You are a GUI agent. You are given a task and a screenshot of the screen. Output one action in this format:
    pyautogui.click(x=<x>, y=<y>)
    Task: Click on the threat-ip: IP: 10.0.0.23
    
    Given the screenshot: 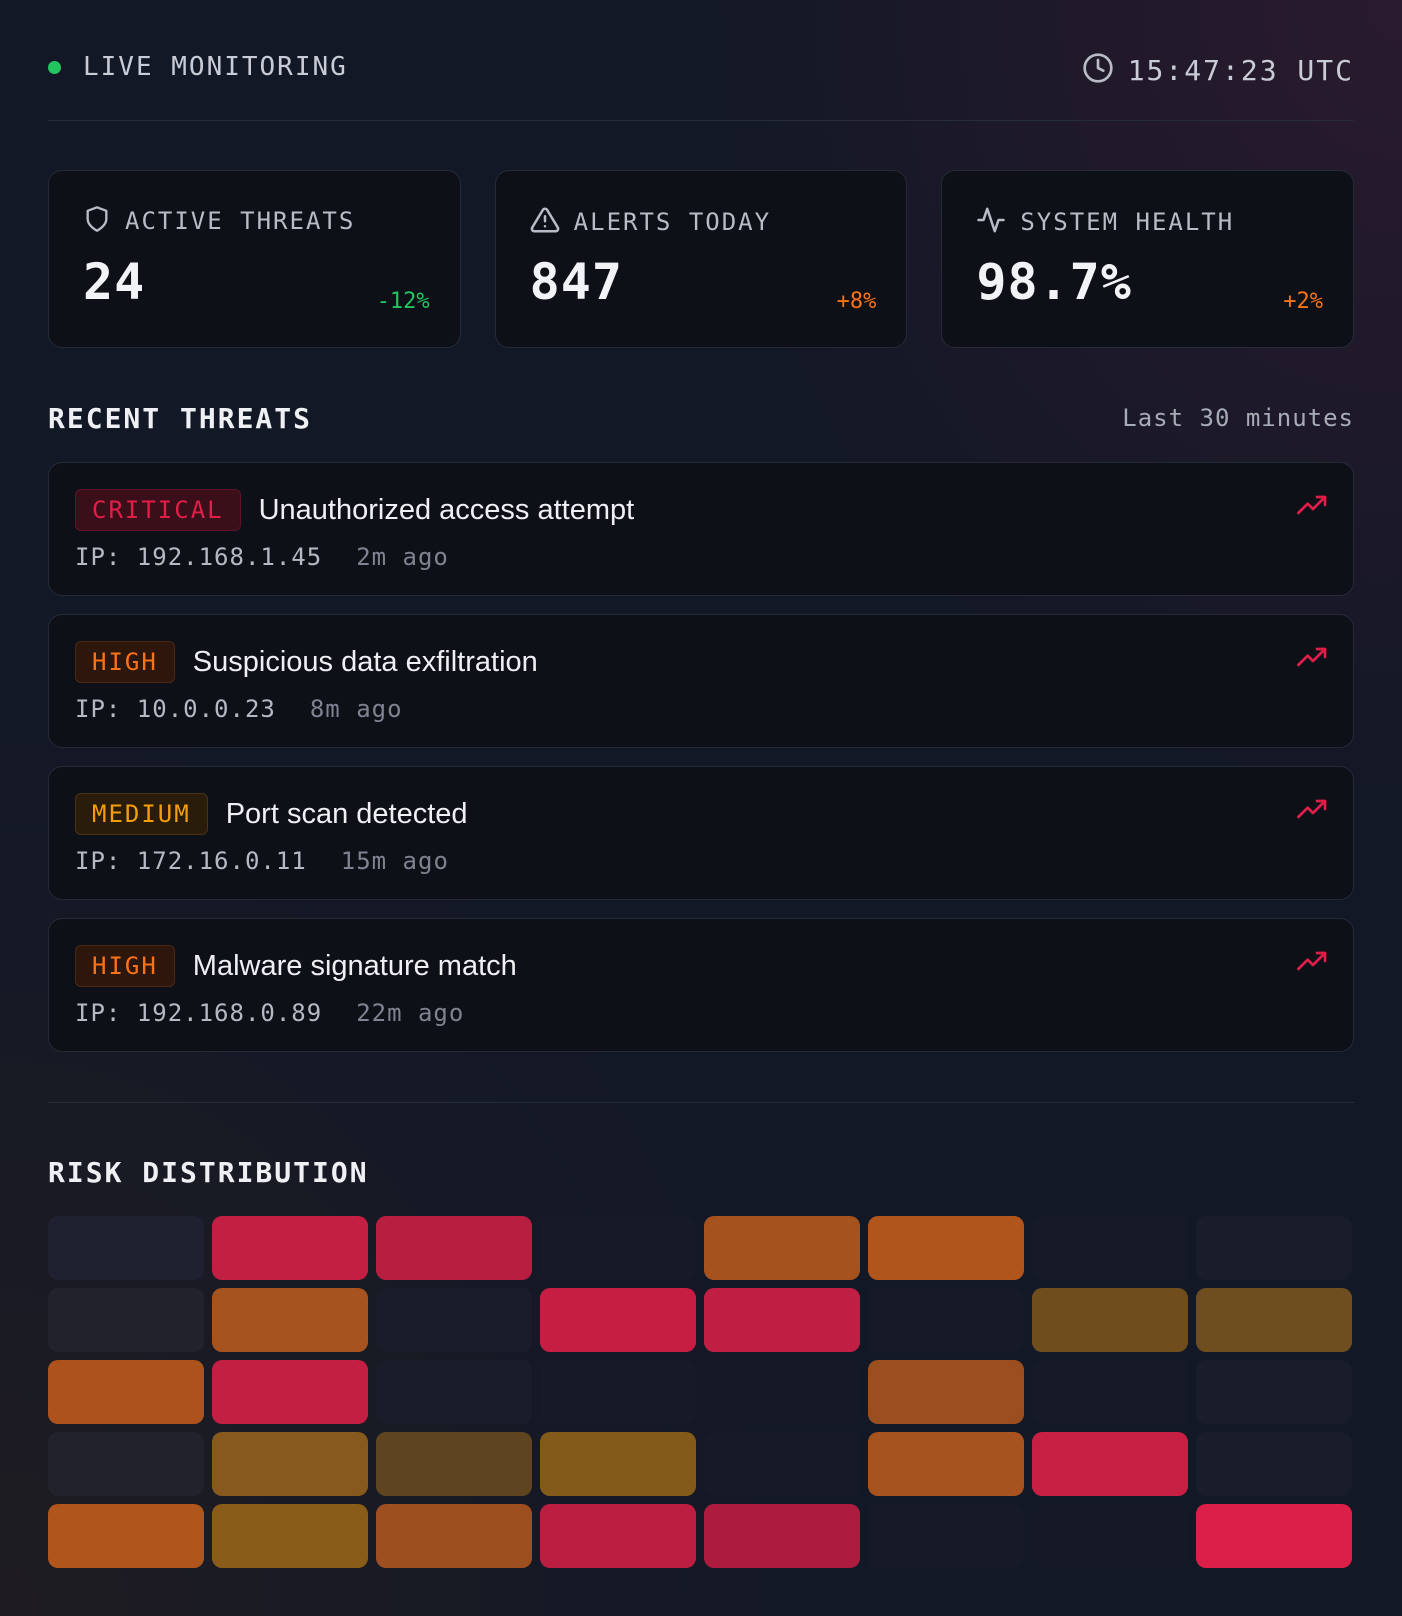 What is the action you would take?
    pyautogui.click(x=175, y=709)
    